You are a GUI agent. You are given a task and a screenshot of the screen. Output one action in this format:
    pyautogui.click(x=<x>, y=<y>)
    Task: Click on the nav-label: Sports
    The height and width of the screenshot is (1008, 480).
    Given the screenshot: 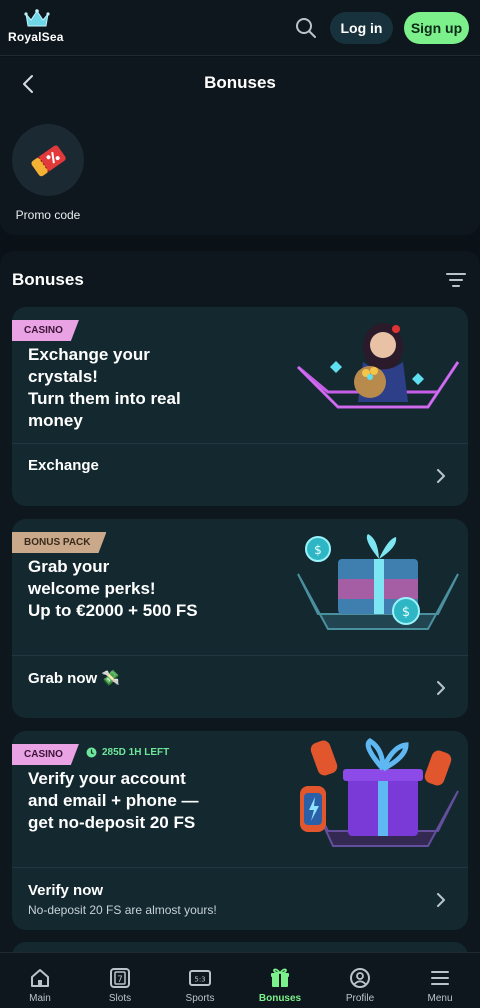 What is the action you would take?
    pyautogui.click(x=200, y=998)
    